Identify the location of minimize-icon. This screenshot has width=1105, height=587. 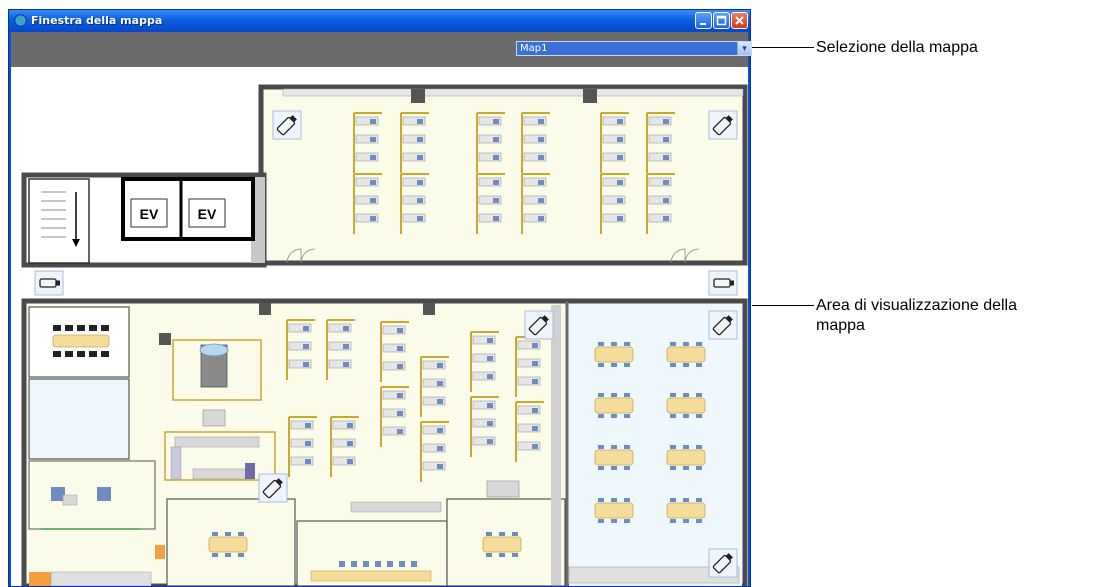
(703, 24).